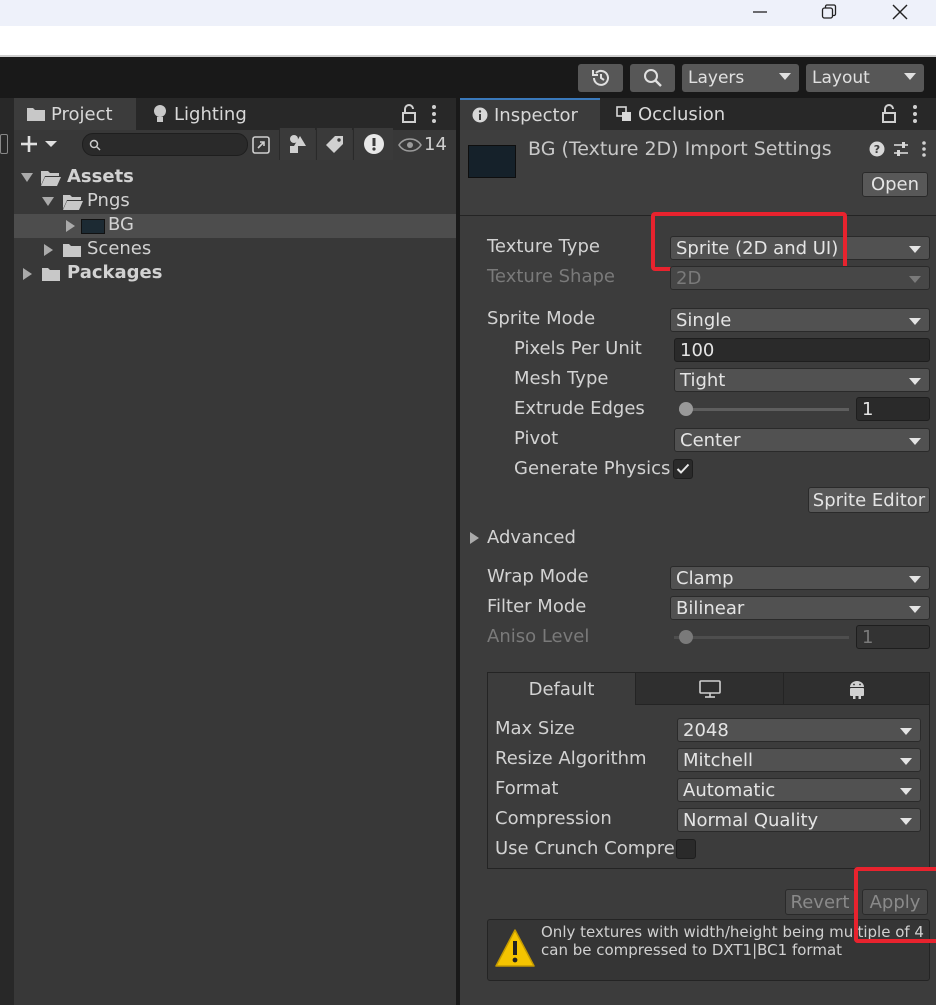  What do you see at coordinates (829, 12) in the screenshot?
I see `restore-button` at bounding box center [829, 12].